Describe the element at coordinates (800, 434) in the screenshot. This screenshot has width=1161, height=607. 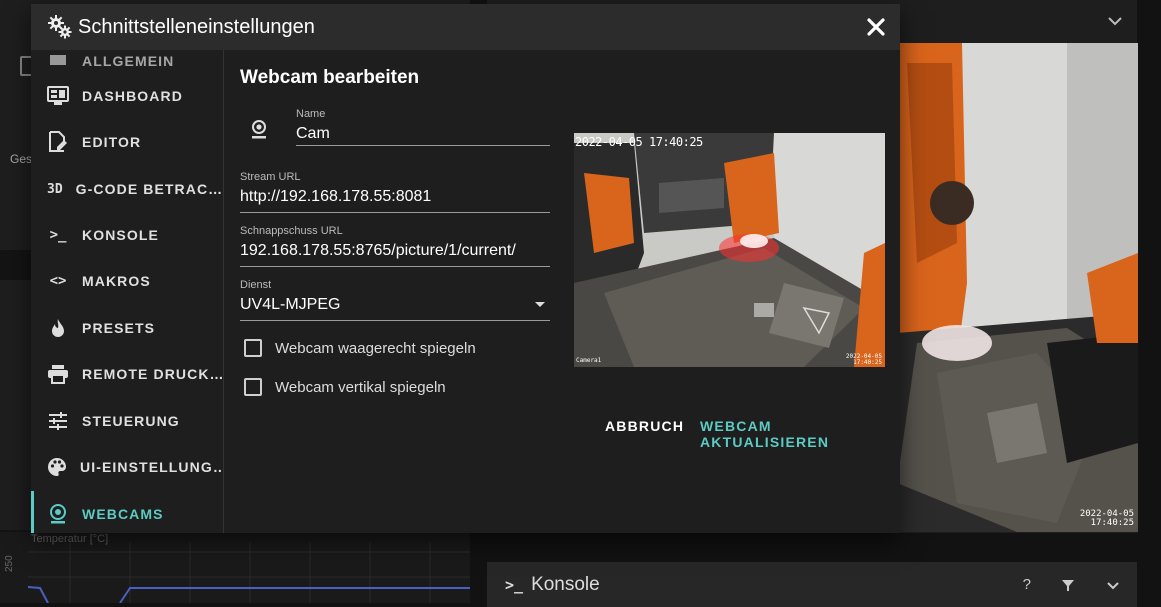
I see `update-webcam-button: WEBCAM AKTUALISIEREN` at that location.